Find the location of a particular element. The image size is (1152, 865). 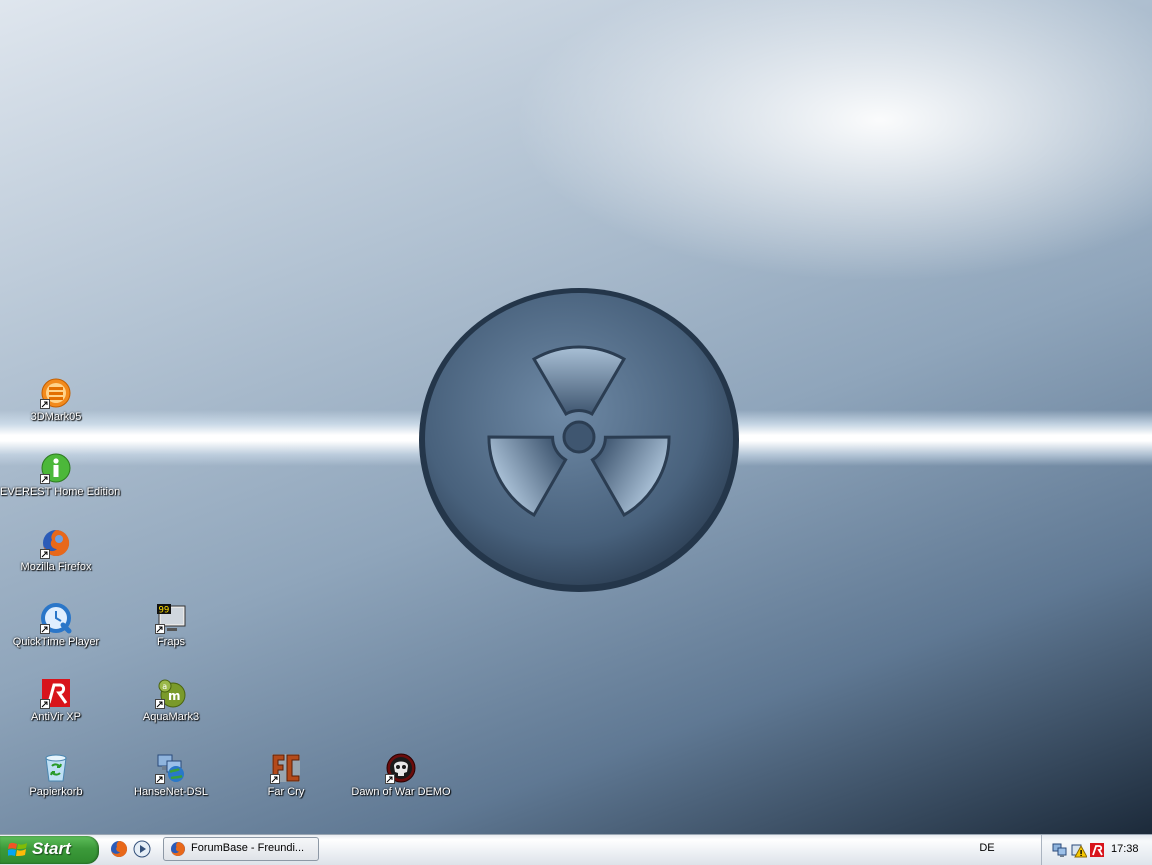

start-button: Start is located at coordinates (49, 850).